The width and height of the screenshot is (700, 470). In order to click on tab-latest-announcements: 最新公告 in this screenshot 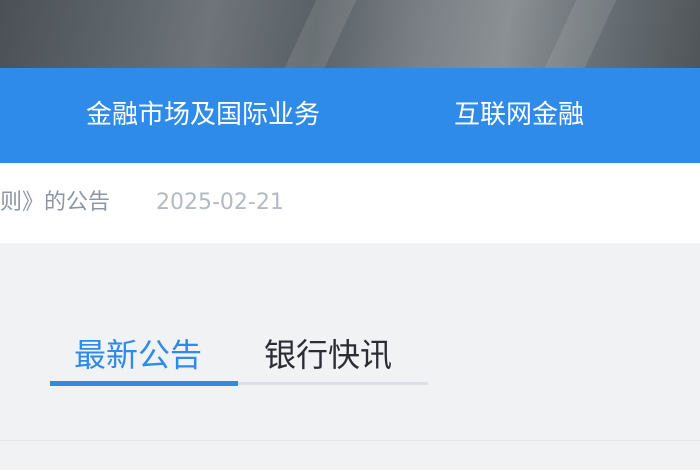, I will do `click(138, 355)`.